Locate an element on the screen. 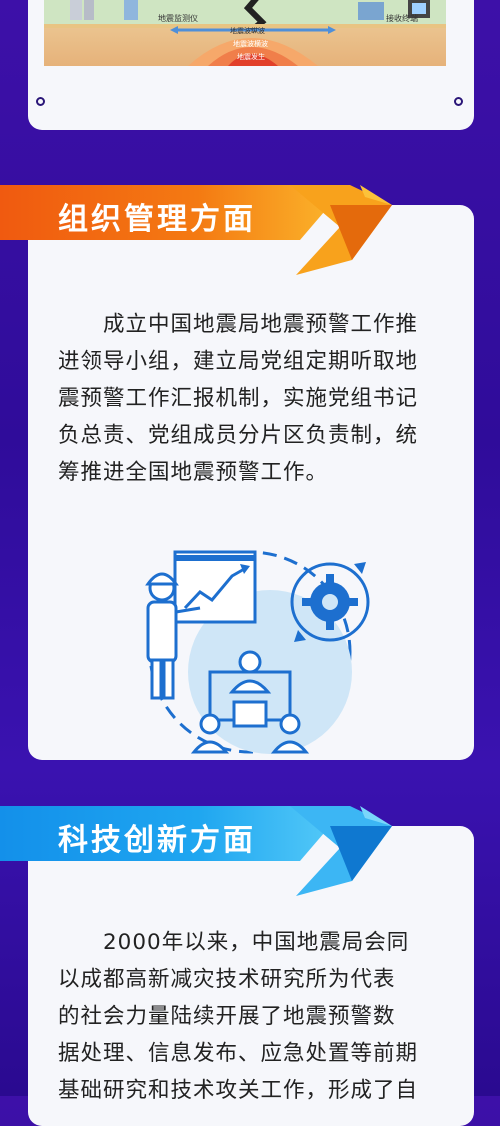 This screenshot has width=500, height=1126. binder-hole-right is located at coordinates (458, 101).